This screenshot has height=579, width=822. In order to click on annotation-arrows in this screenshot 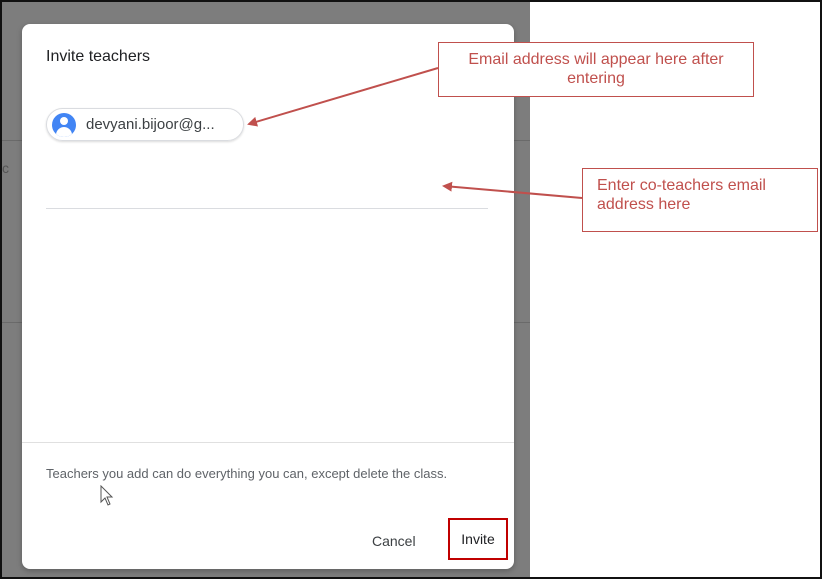, I will do `click(415, 133)`.